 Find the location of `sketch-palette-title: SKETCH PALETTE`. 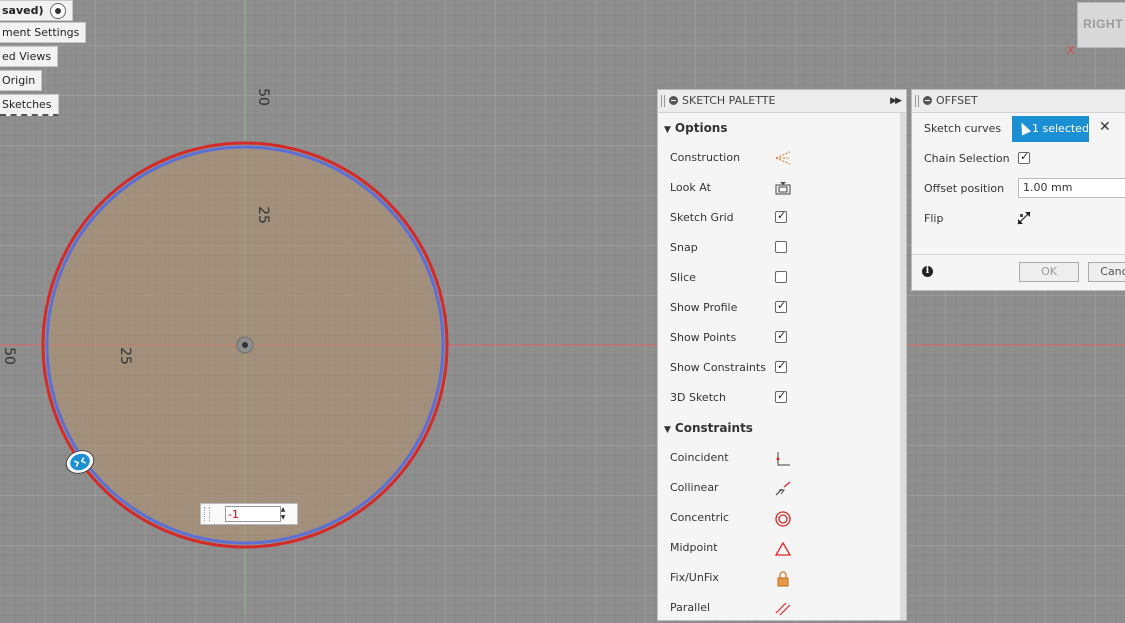

sketch-palette-title: SKETCH PALETTE is located at coordinates (729, 100).